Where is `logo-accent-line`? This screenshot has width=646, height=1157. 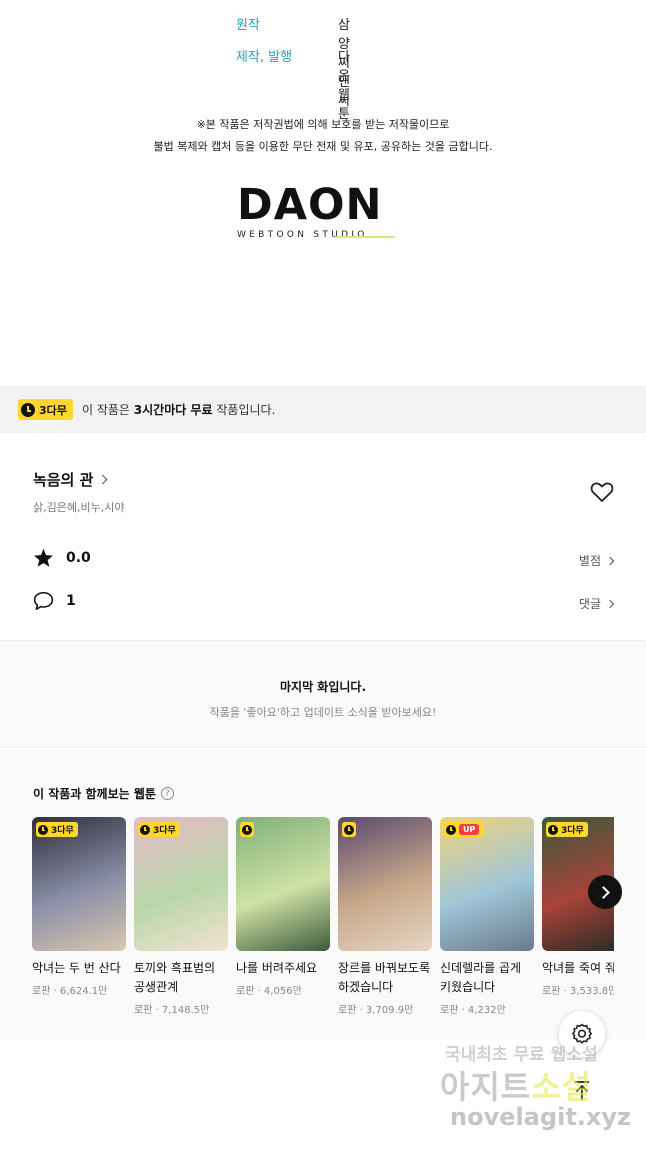
logo-accent-line is located at coordinates (365, 237).